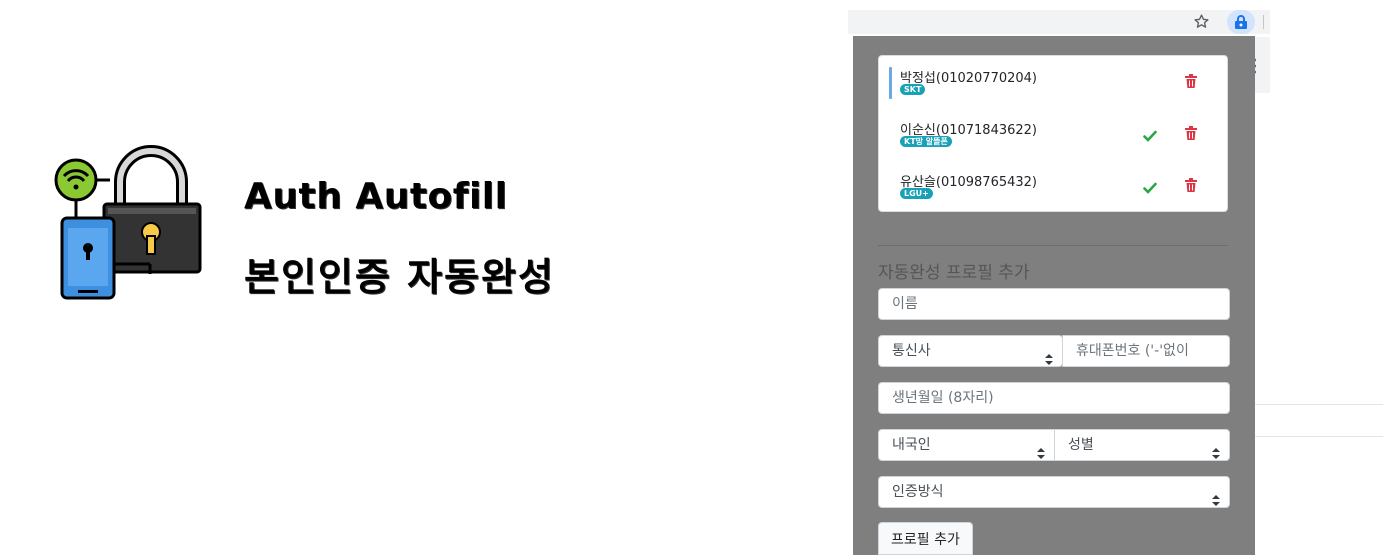 The height and width of the screenshot is (560, 1400). What do you see at coordinates (918, 492) in the screenshot?
I see `auth-method-select-value: 인증방식` at bounding box center [918, 492].